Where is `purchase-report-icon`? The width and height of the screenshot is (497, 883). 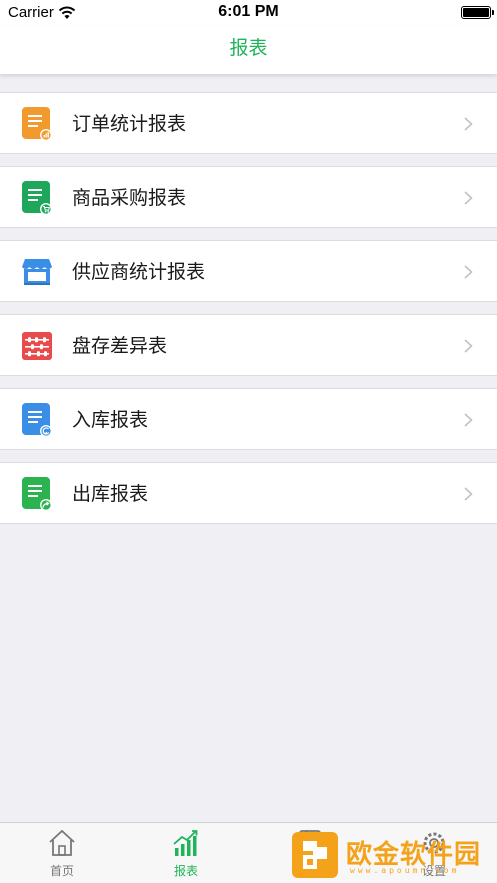 purchase-report-icon is located at coordinates (37, 198).